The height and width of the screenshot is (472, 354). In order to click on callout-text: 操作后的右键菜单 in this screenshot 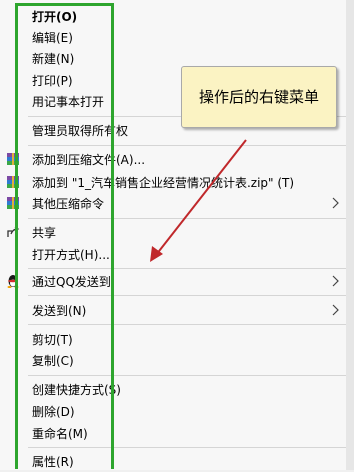, I will do `click(258, 97)`.